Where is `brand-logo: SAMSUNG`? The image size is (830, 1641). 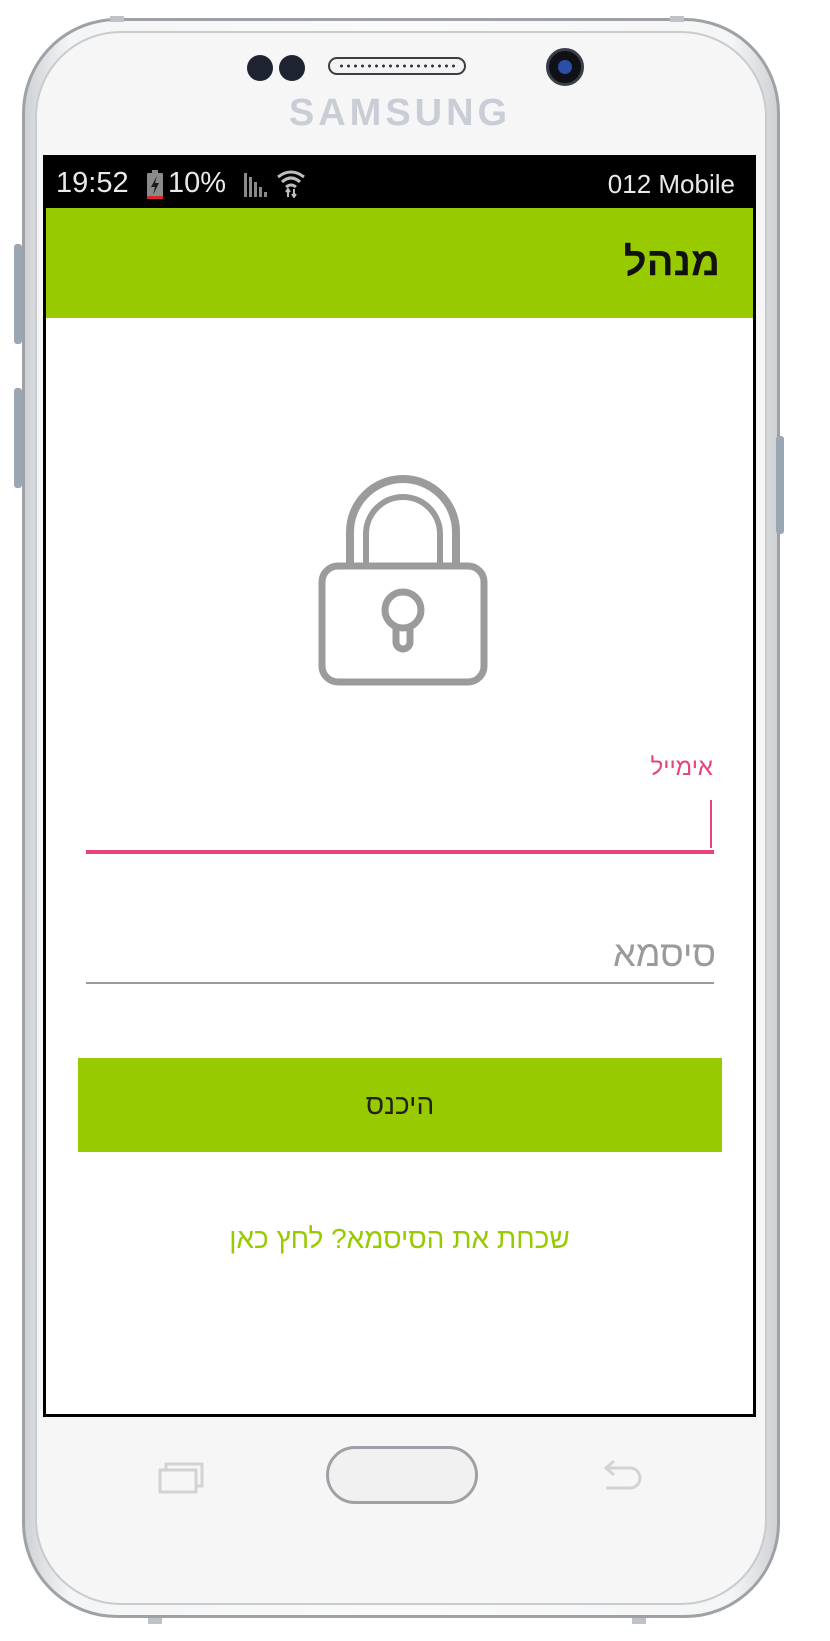 brand-logo: SAMSUNG is located at coordinates (400, 113).